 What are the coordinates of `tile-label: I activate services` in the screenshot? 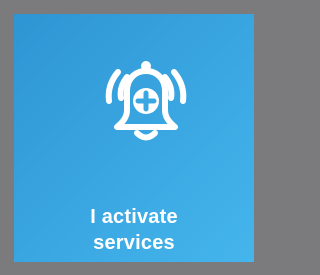 It's located at (134, 230).